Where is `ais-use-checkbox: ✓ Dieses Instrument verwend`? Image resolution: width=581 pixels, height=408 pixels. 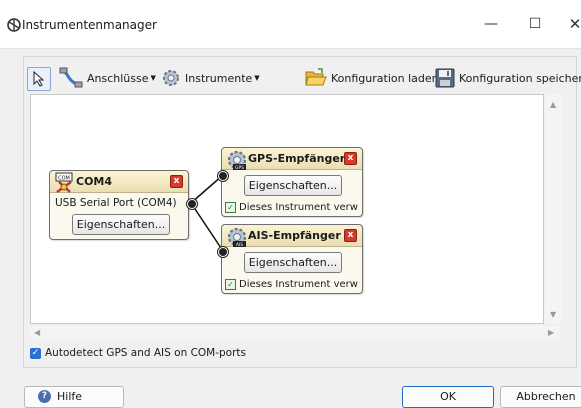 ais-use-checkbox: ✓ Dieses Instrument verwend is located at coordinates (291, 284).